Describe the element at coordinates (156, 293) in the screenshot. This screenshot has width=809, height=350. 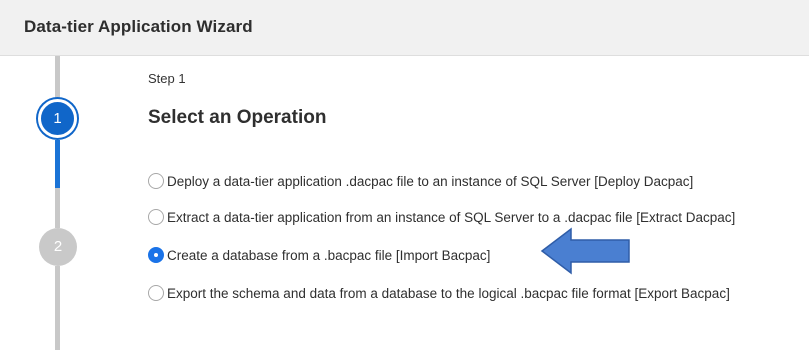
I see `radio-export-bacpac` at that location.